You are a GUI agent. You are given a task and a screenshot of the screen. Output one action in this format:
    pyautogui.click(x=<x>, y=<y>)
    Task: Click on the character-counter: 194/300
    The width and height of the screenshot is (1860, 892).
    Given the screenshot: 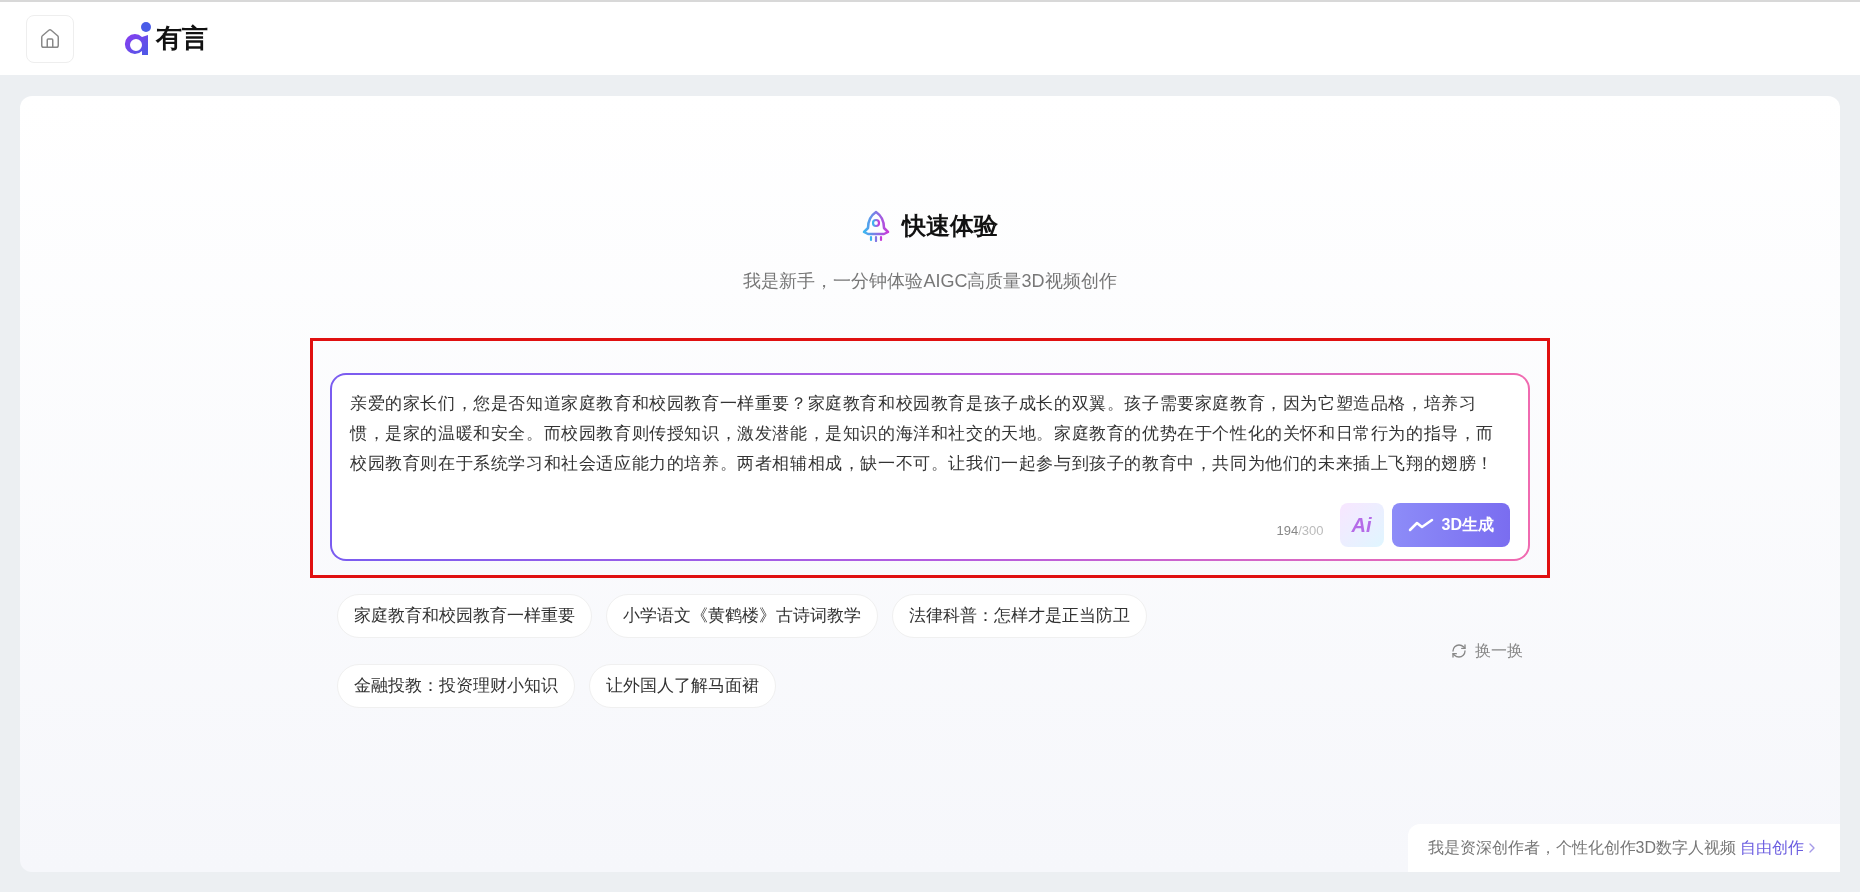 What is the action you would take?
    pyautogui.click(x=1300, y=531)
    